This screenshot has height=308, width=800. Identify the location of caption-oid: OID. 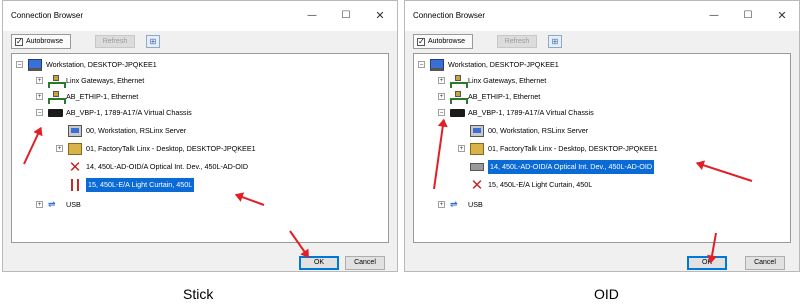
(606, 294).